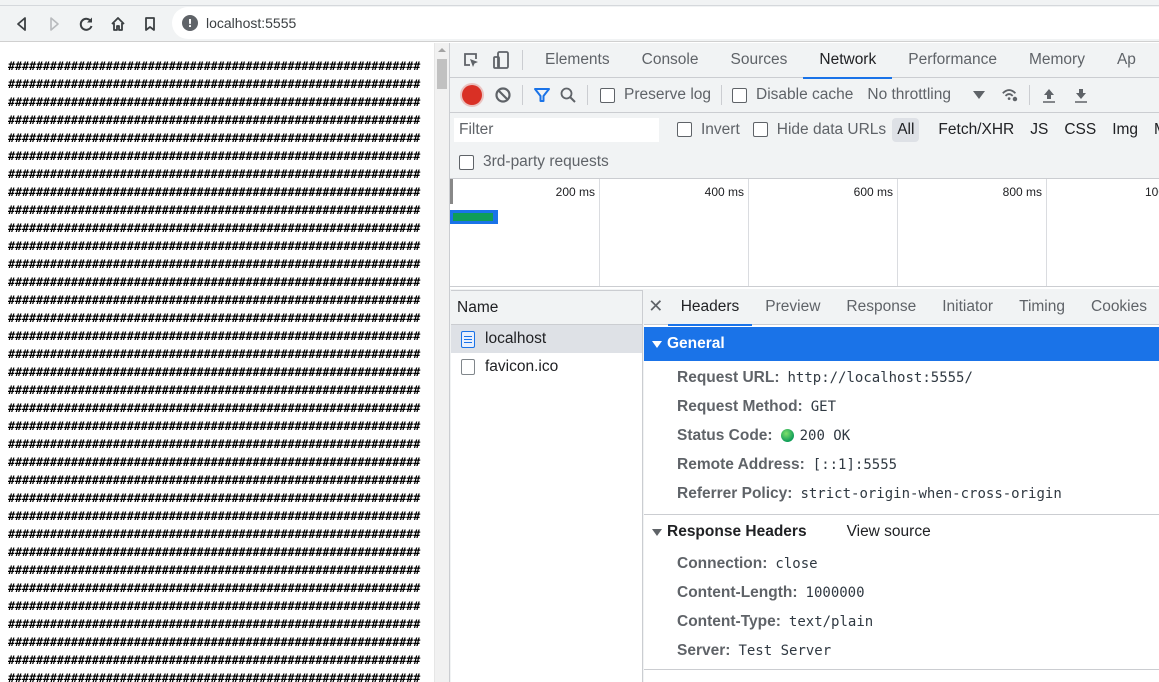 This screenshot has width=1159, height=682. What do you see at coordinates (725, 435) in the screenshot?
I see `header-name: Status Code:` at bounding box center [725, 435].